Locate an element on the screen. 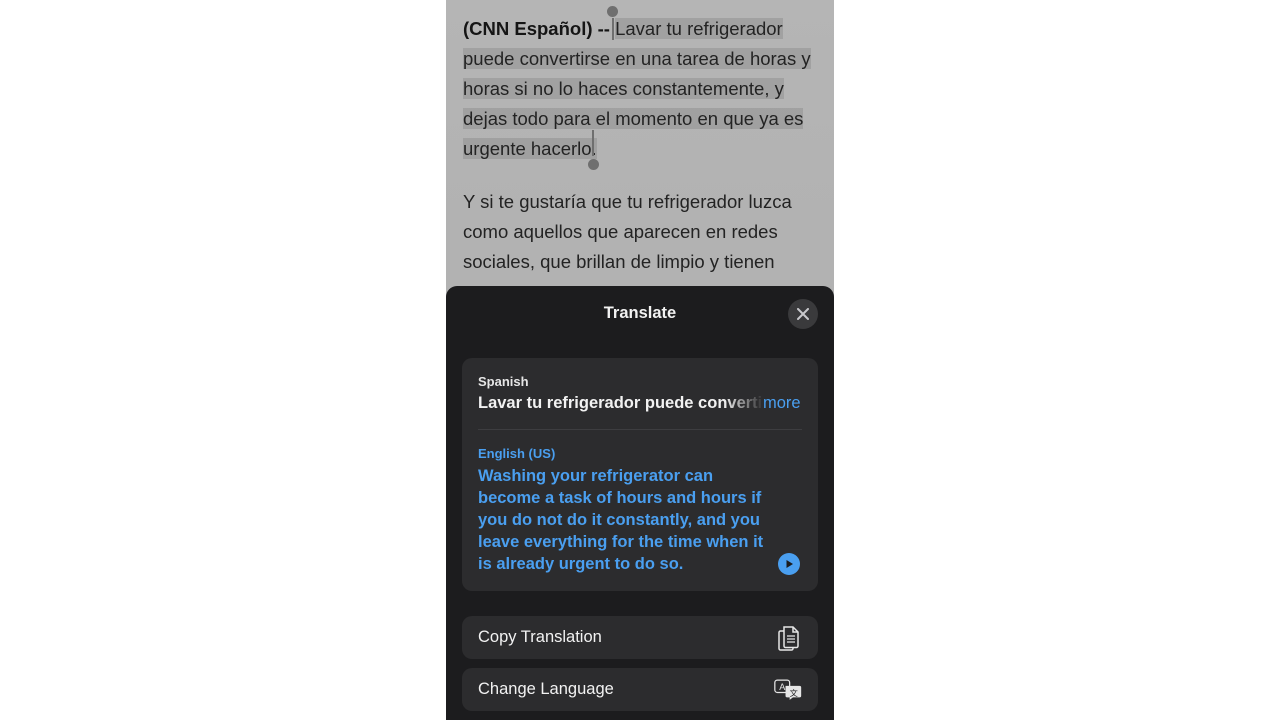 This screenshot has height=720, width=1280. change-language-label: Change Language is located at coordinates (546, 689).